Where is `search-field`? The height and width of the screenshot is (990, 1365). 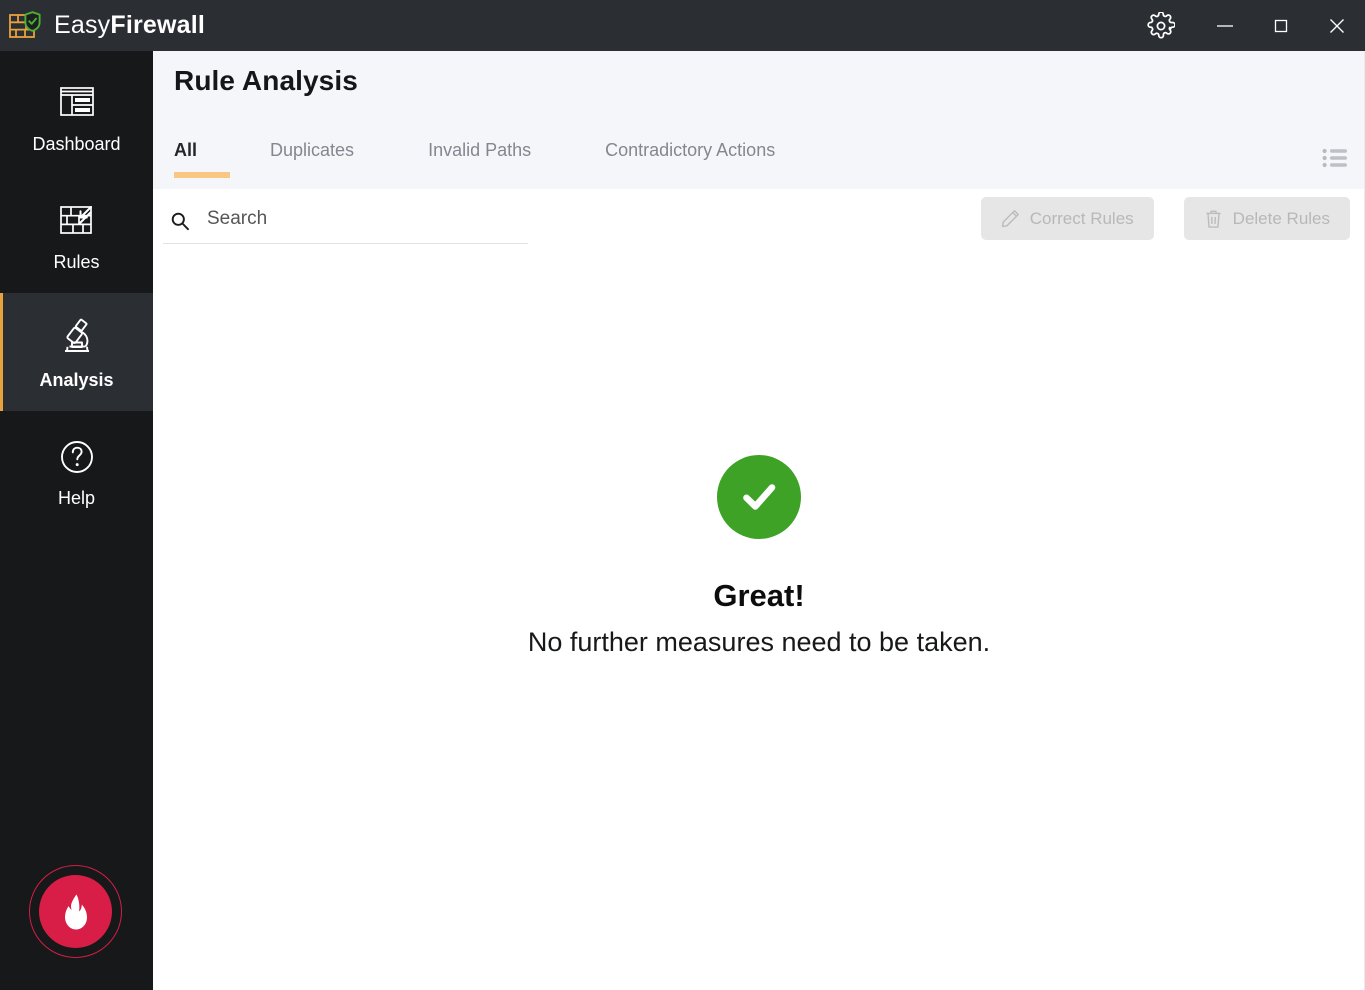 search-field is located at coordinates (345, 221).